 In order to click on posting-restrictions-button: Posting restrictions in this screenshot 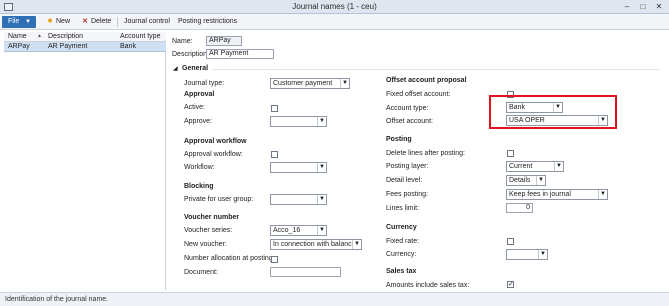, I will do `click(207, 22)`.